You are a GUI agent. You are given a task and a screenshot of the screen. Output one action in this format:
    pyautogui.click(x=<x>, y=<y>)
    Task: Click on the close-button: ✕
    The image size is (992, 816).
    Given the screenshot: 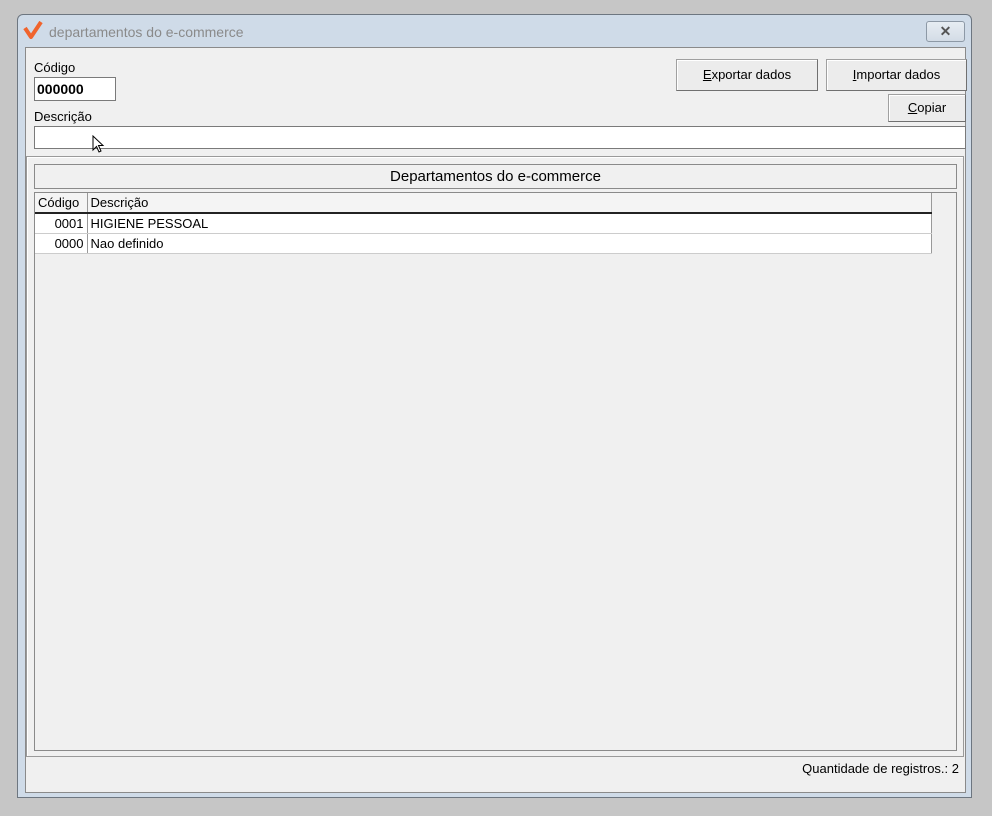 What is the action you would take?
    pyautogui.click(x=945, y=31)
    